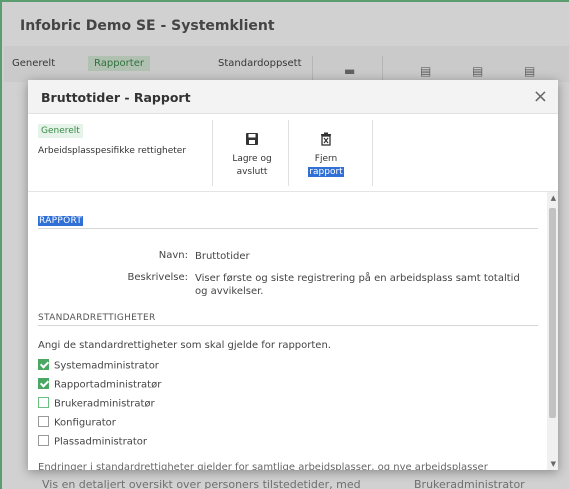  I want to click on trash-icon, so click(326, 139).